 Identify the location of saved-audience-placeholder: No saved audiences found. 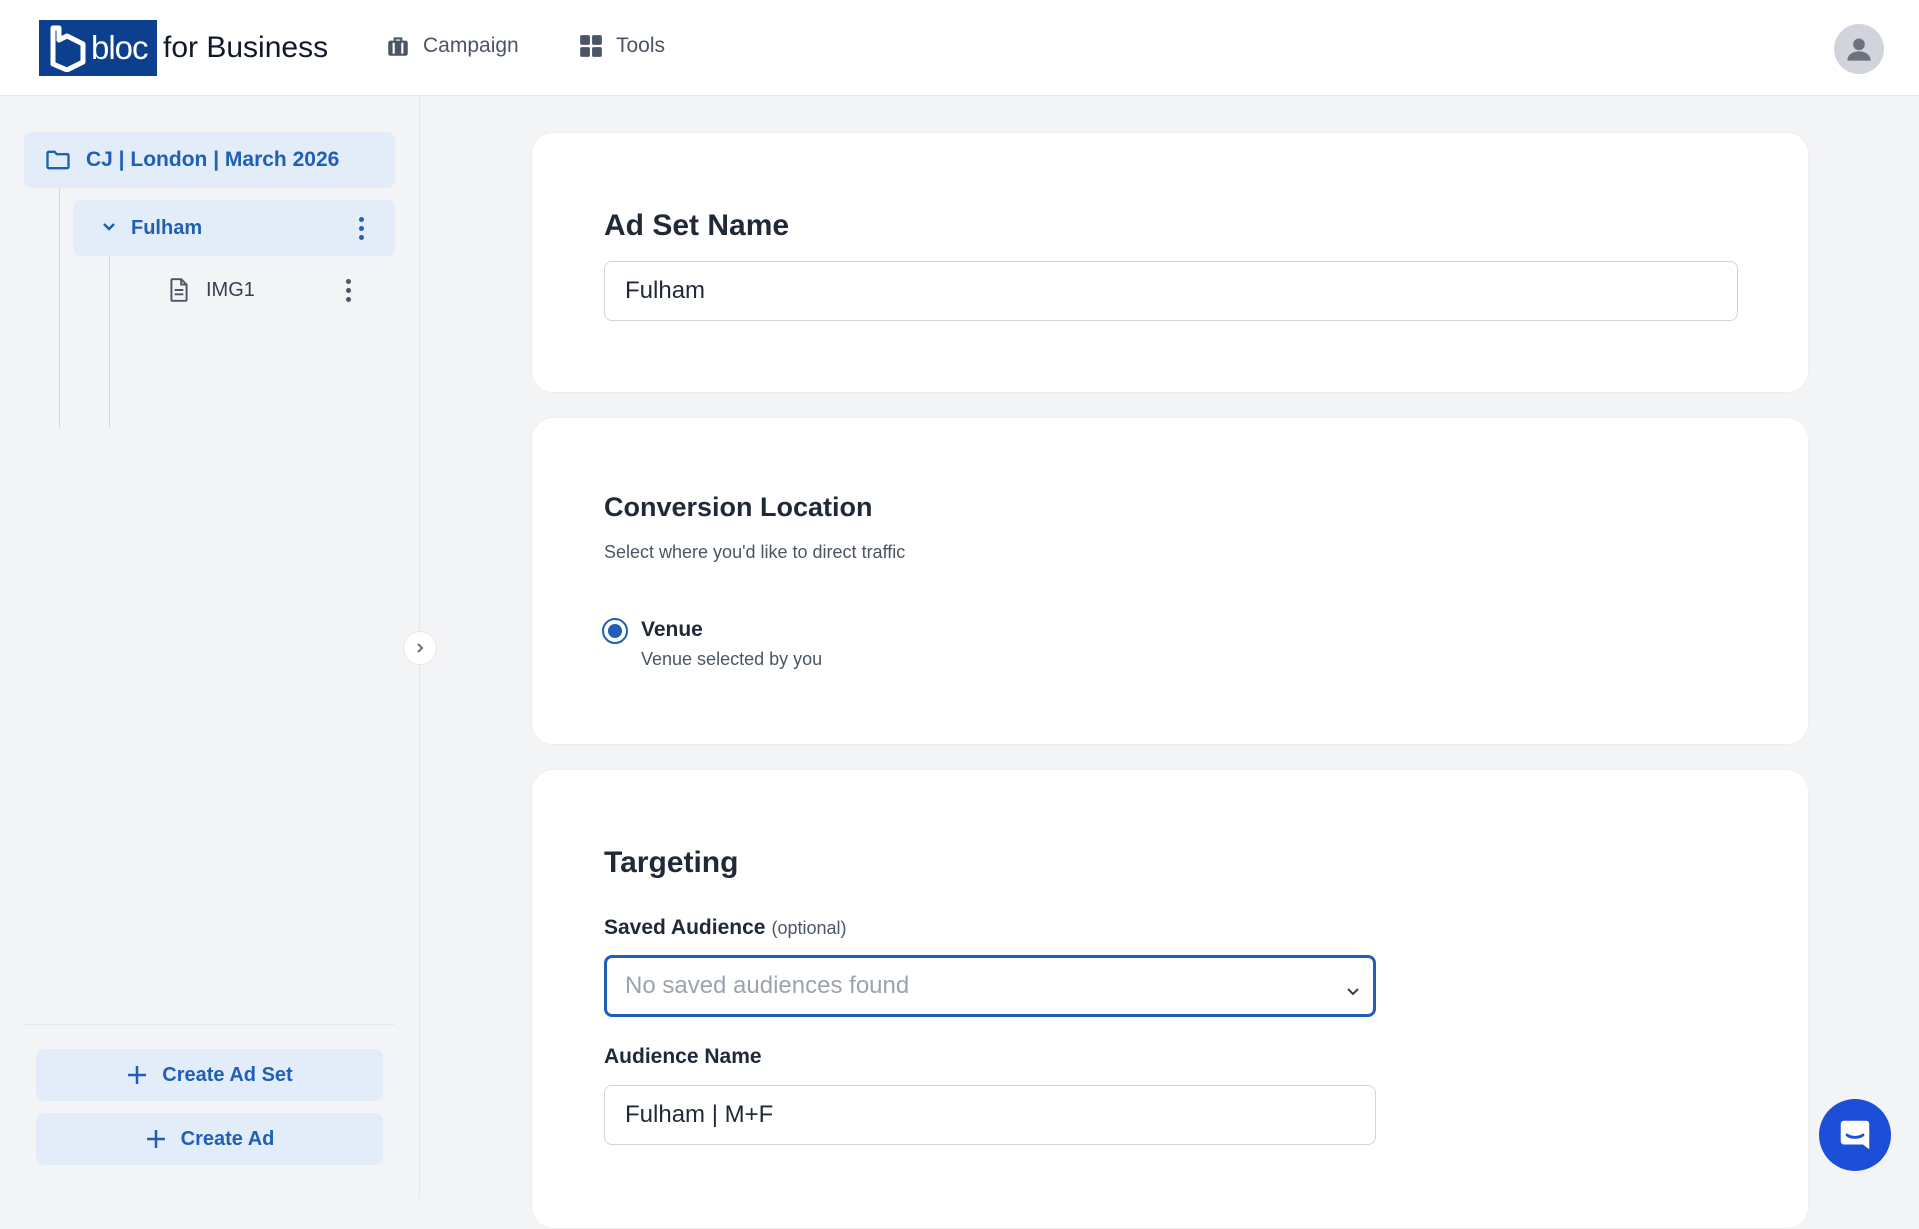
(767, 985).